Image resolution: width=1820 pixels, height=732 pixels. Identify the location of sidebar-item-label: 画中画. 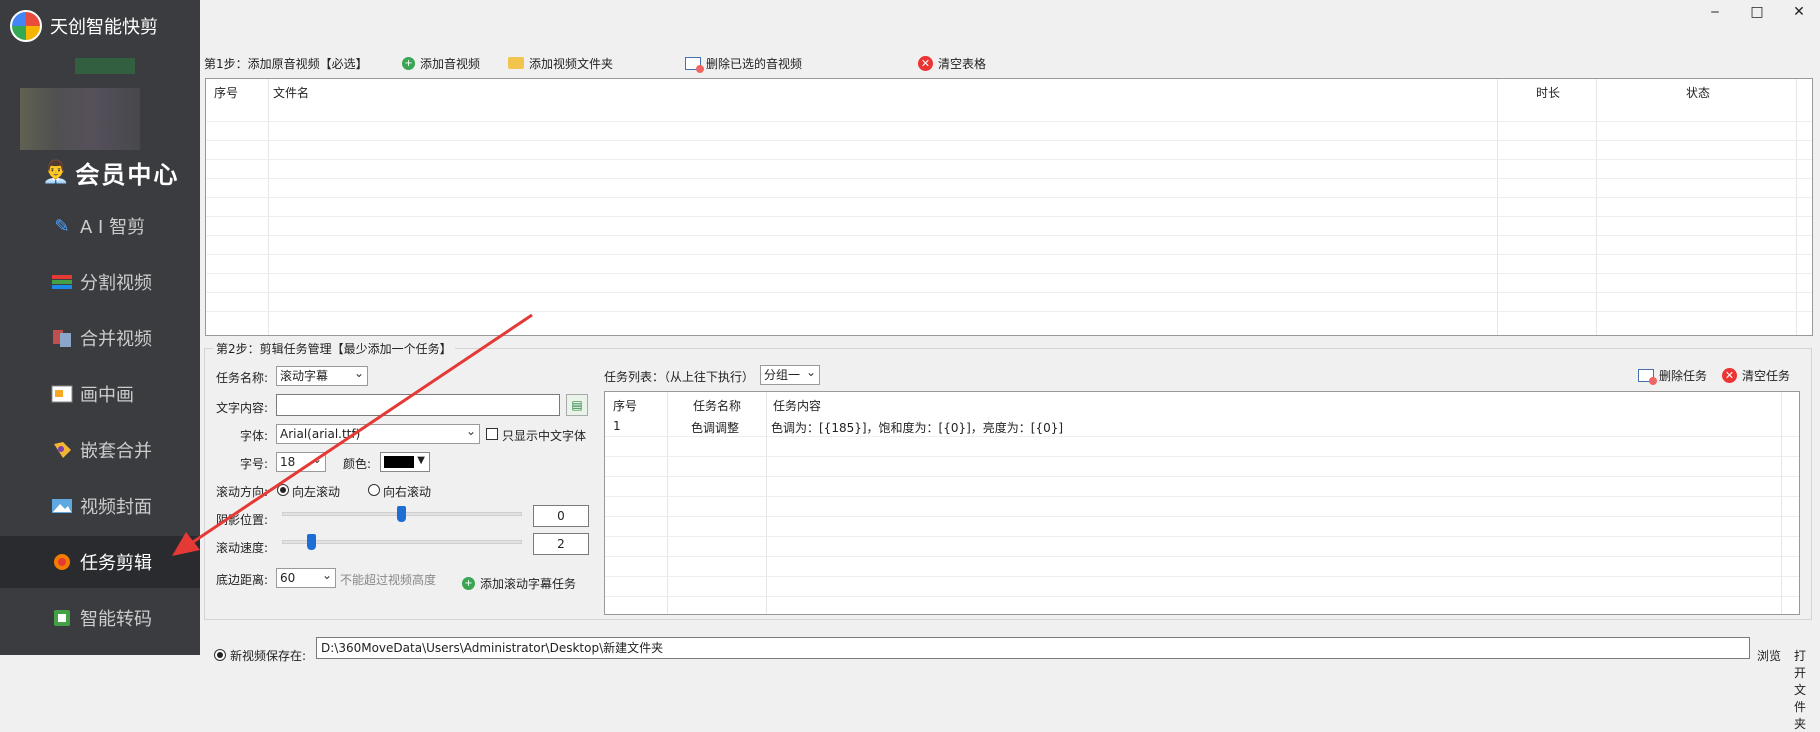
(107, 395).